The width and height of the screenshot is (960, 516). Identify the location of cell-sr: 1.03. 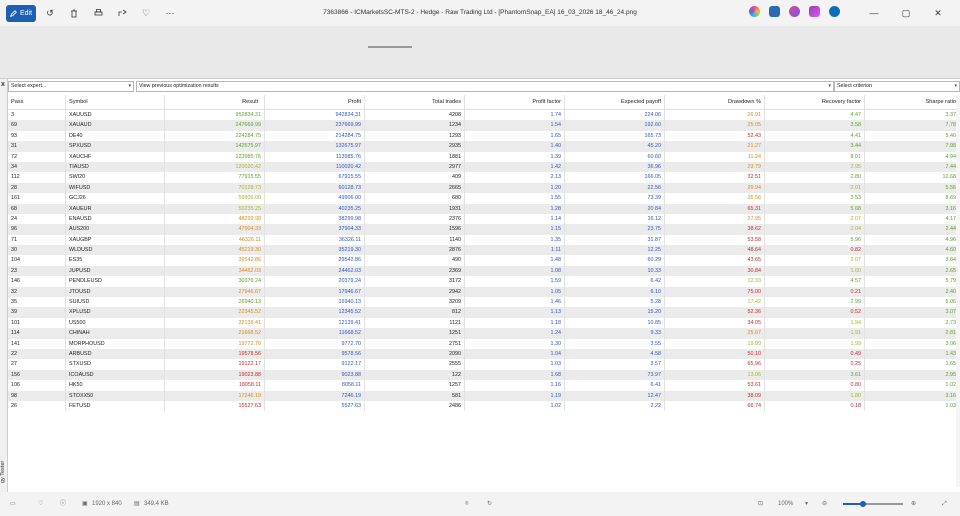
(912, 406).